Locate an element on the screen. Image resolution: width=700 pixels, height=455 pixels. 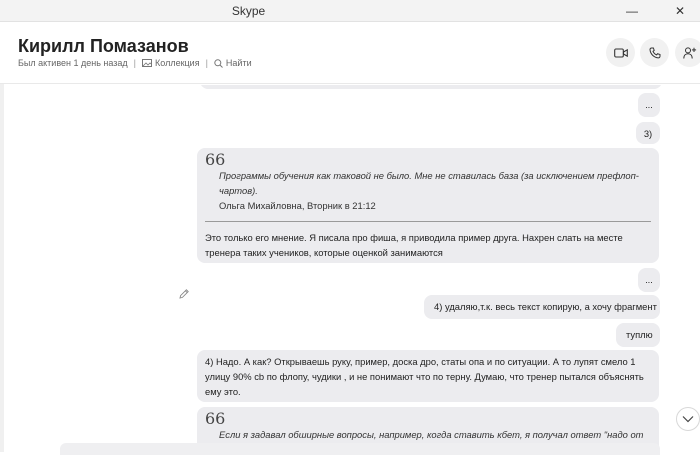
message-bubble-partial is located at coordinates (431, 87).